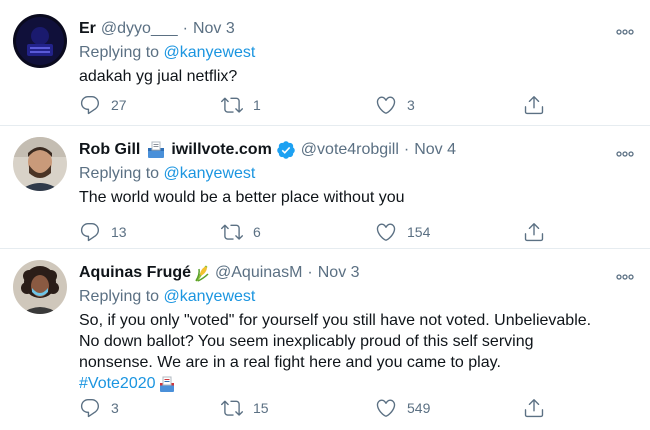  What do you see at coordinates (319, 105) in the screenshot?
I see `tweet-actions: 27 1 3` at bounding box center [319, 105].